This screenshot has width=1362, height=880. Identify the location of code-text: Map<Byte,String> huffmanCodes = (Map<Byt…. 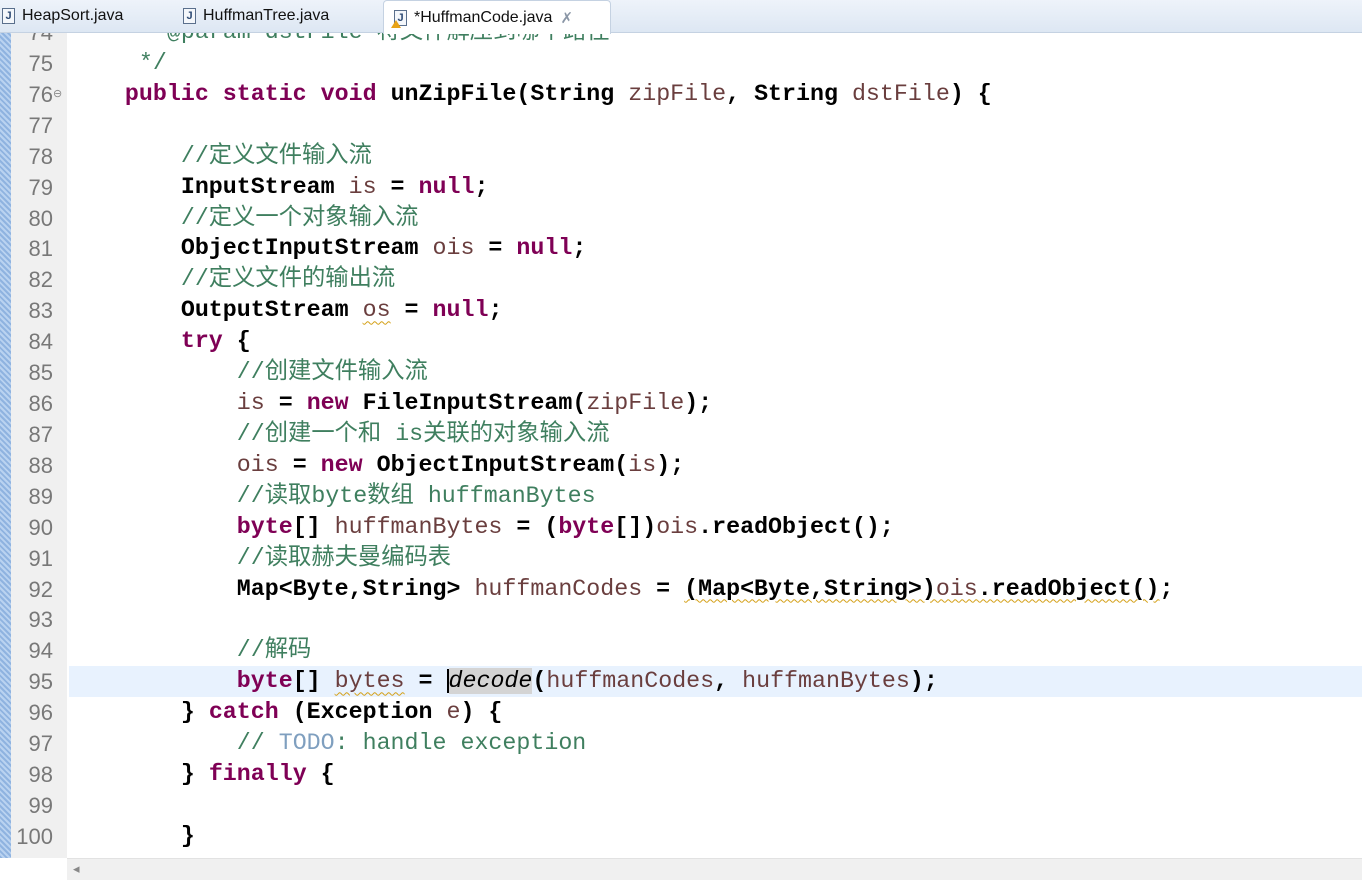
(715, 589).